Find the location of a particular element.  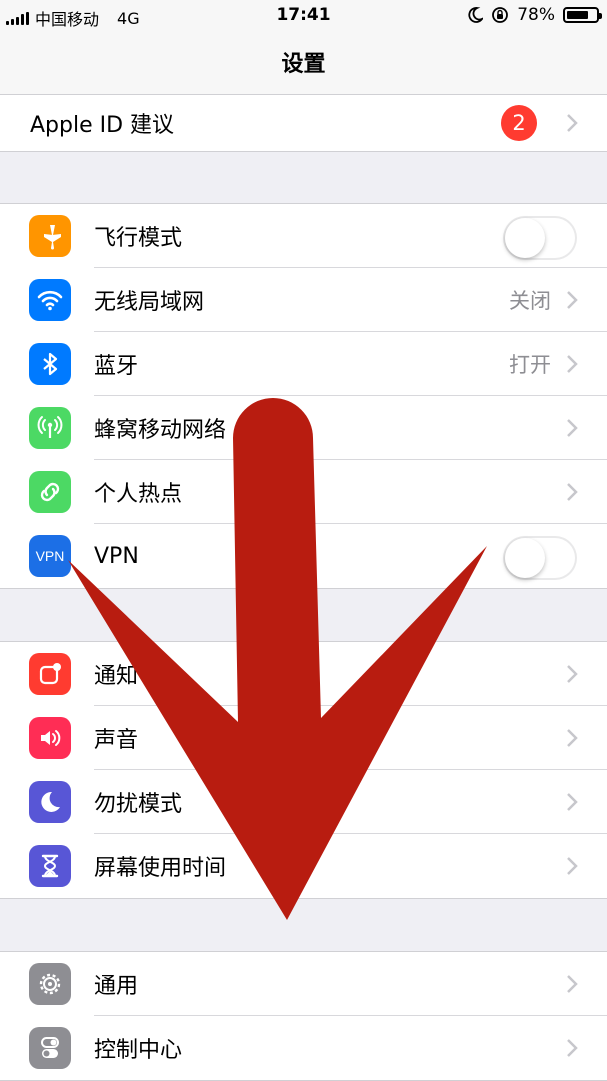

vpn-icon: VPN is located at coordinates (50, 556).